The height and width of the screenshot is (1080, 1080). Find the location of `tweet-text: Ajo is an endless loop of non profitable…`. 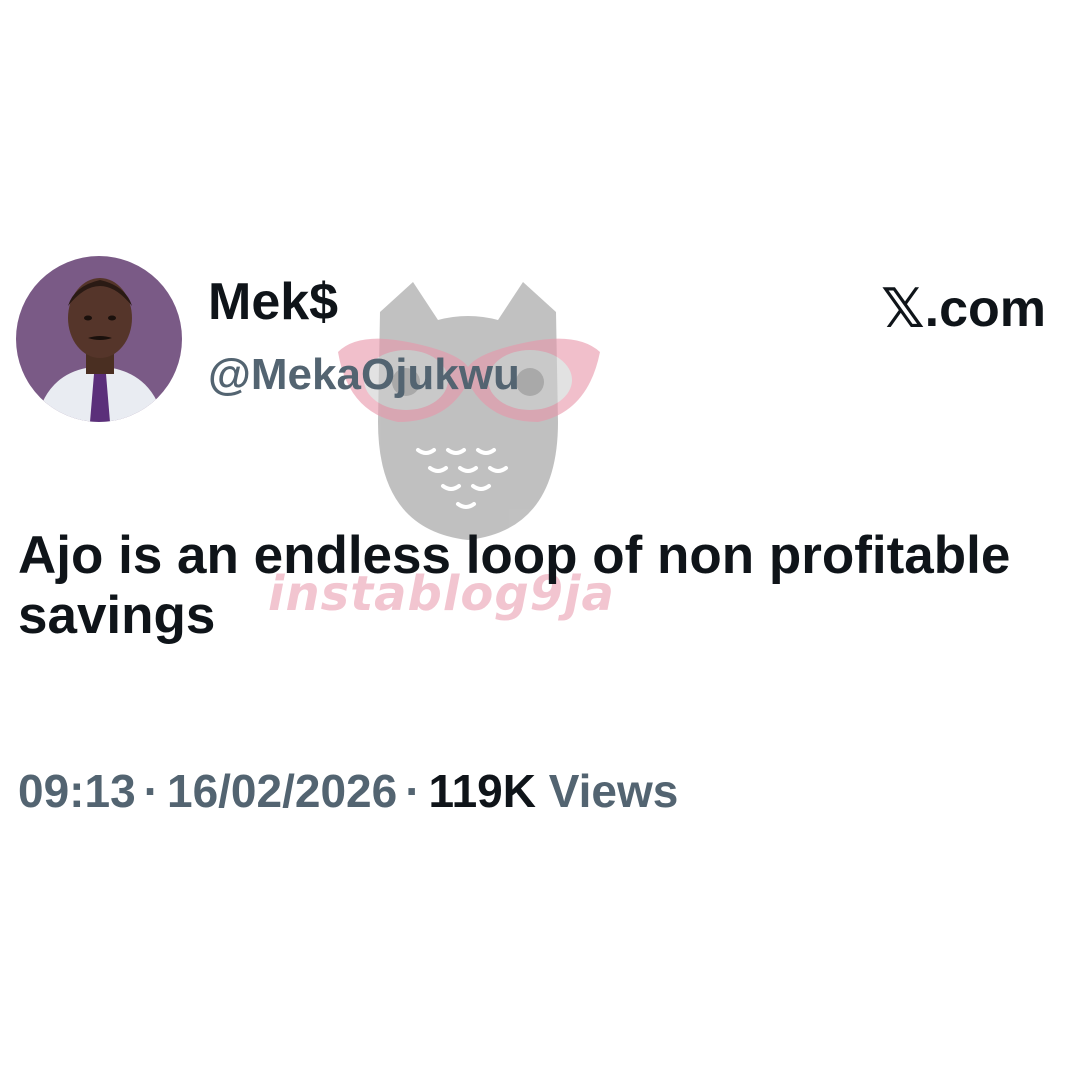

tweet-text: Ajo is an endless loop of non profitable… is located at coordinates (514, 585).